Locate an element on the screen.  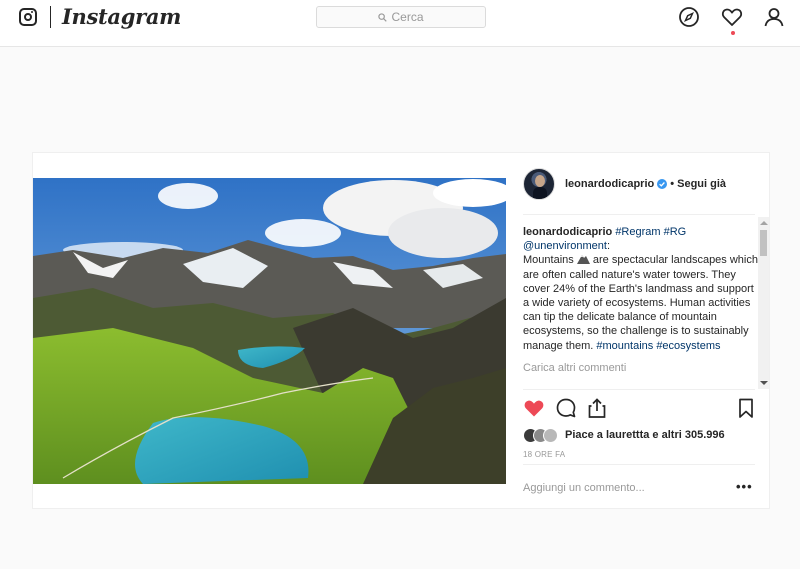
instagram-wordmark: Instagram is located at coordinates (121, 16).